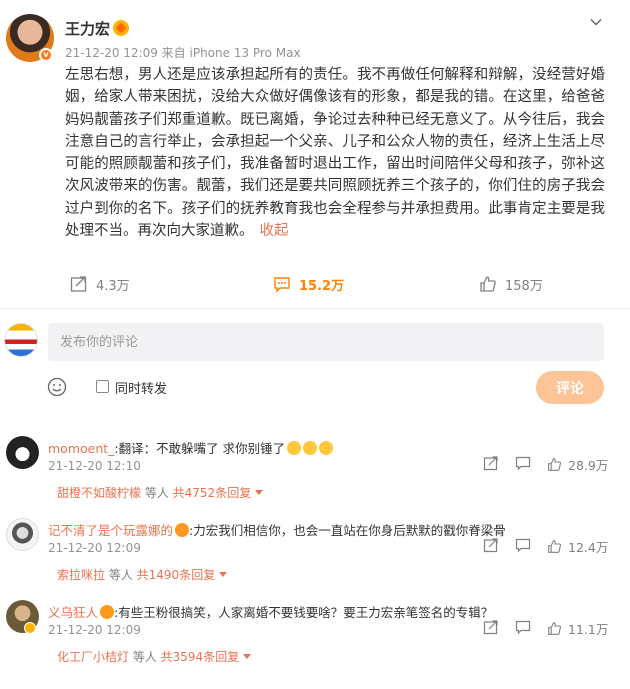 This screenshot has width=630, height=689. What do you see at coordinates (81, 448) in the screenshot?
I see `commenter-name: momoent_` at bounding box center [81, 448].